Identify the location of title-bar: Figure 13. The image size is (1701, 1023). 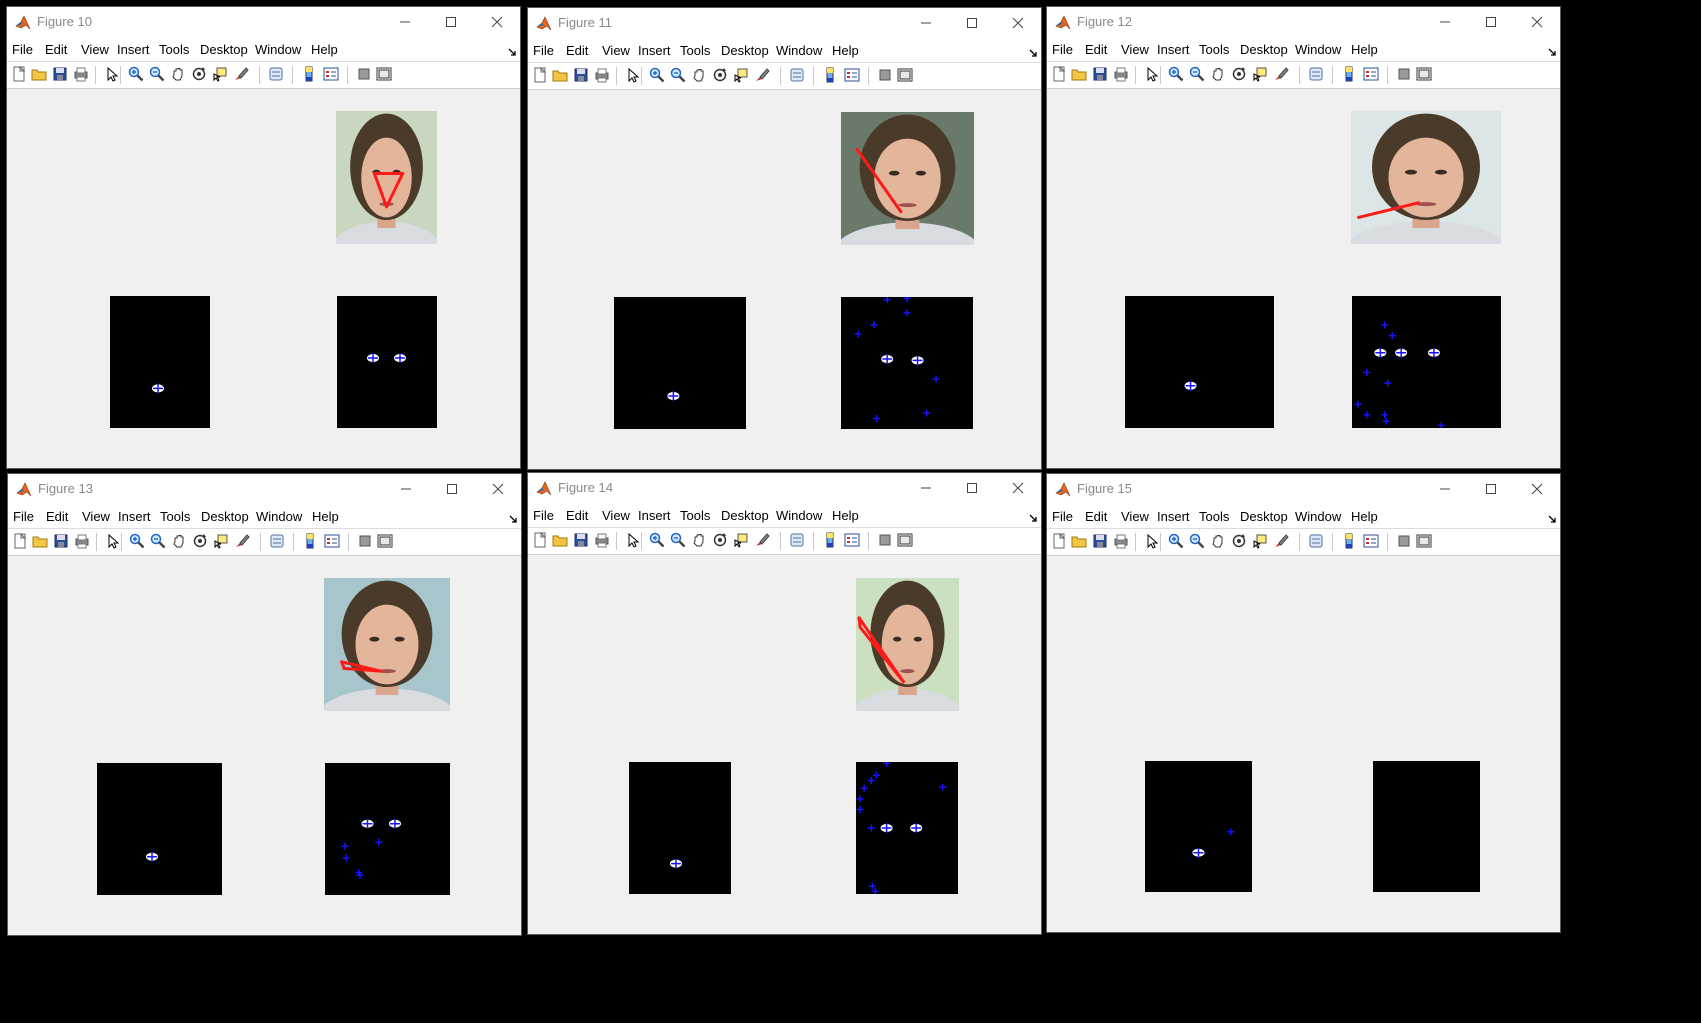
(264, 489).